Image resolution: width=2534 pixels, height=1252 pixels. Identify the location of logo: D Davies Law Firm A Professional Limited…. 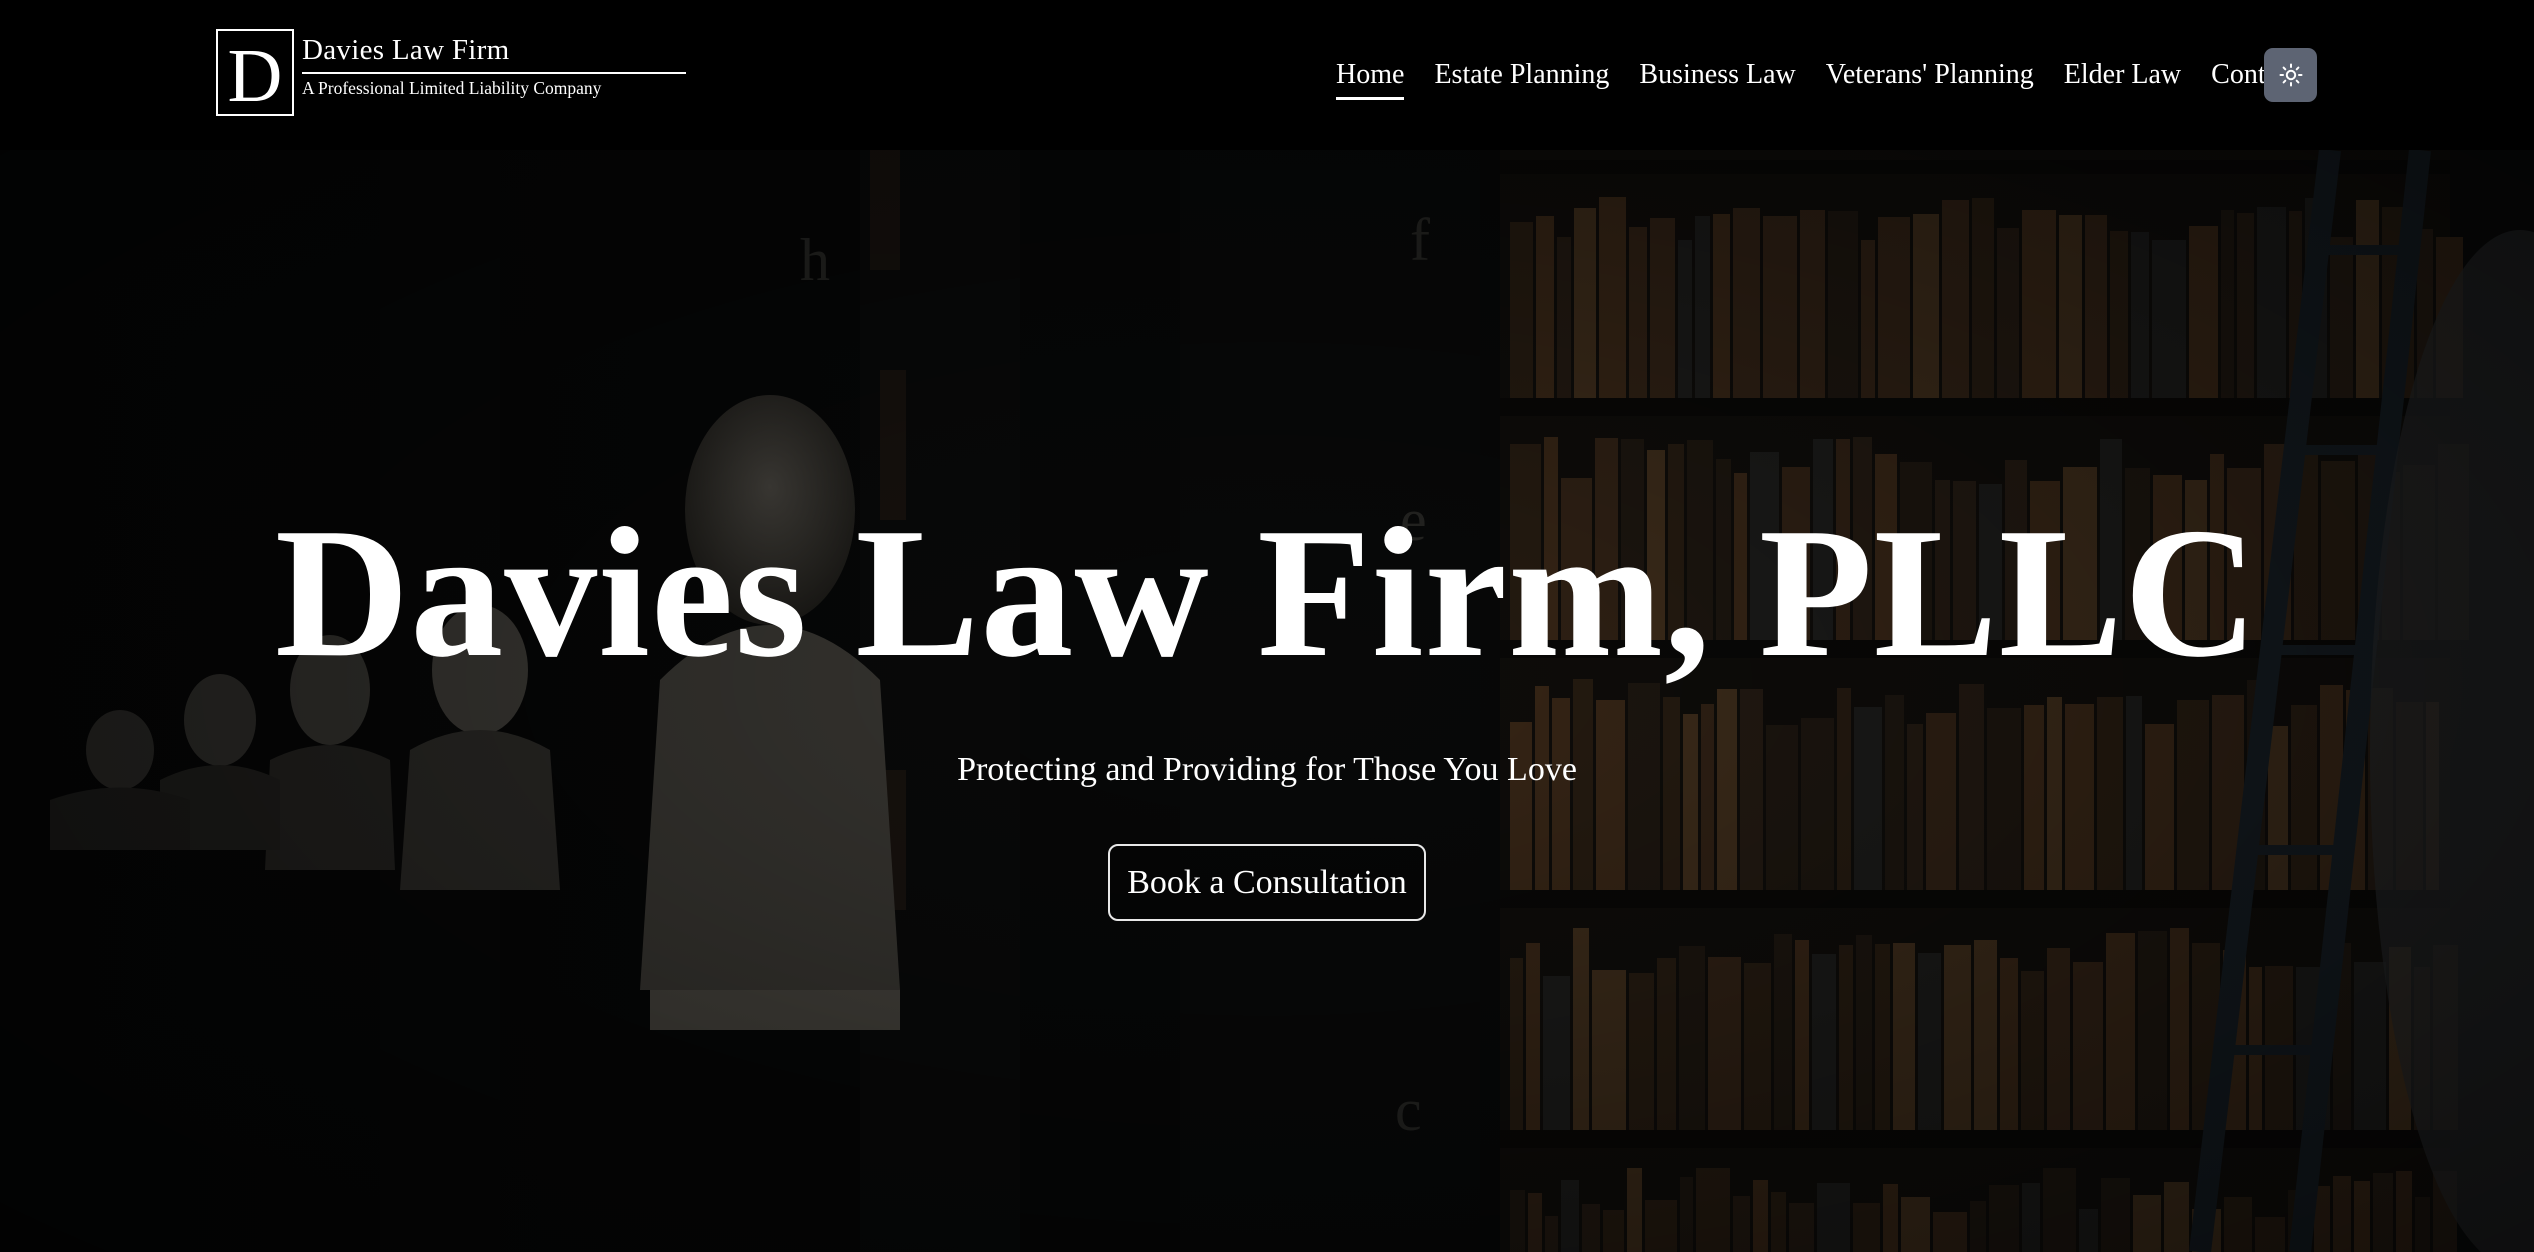
(451, 73).